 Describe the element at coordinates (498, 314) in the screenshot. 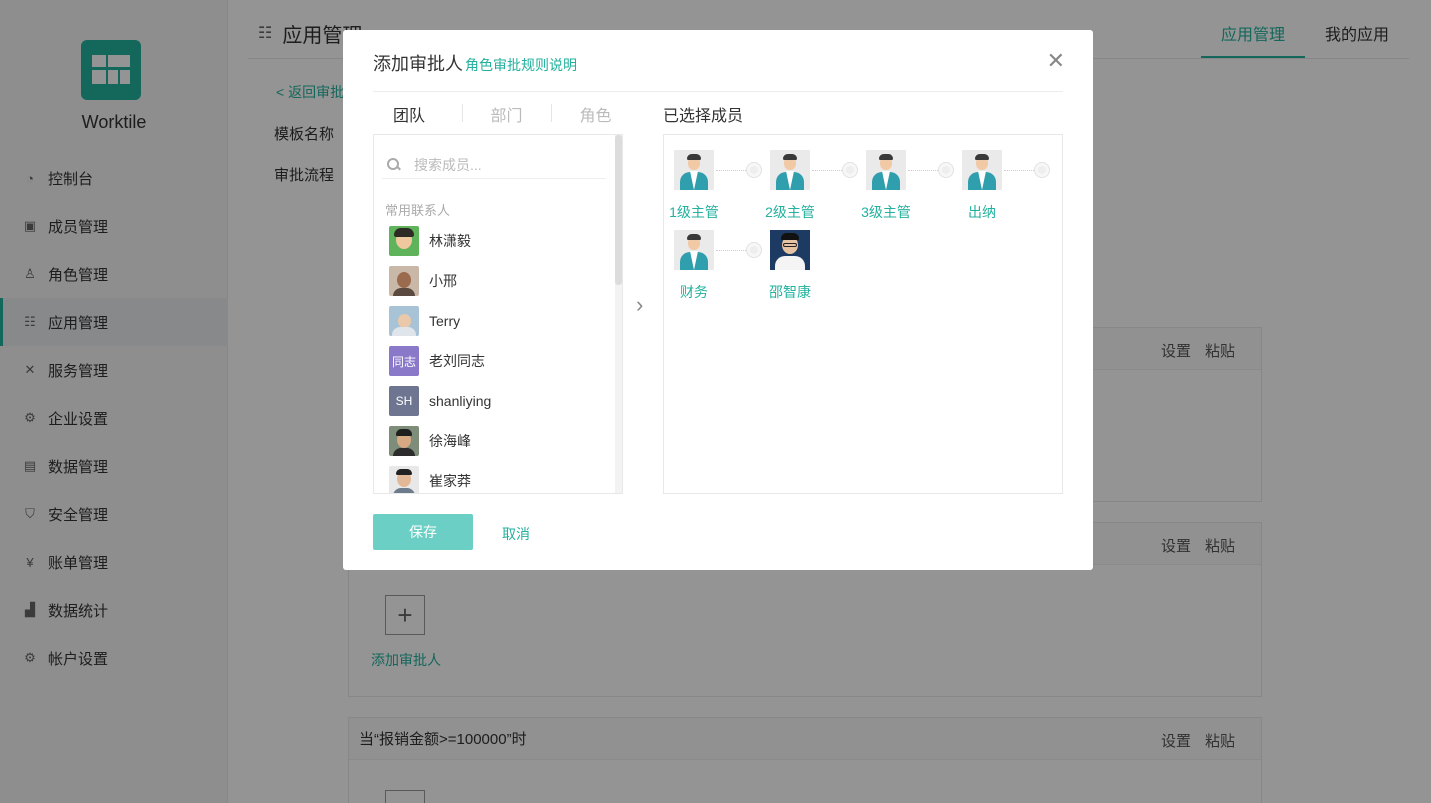

I see `member-list-panel: 常用联系人 林潇毅 小邢 Terry 同志 老刘同志` at that location.